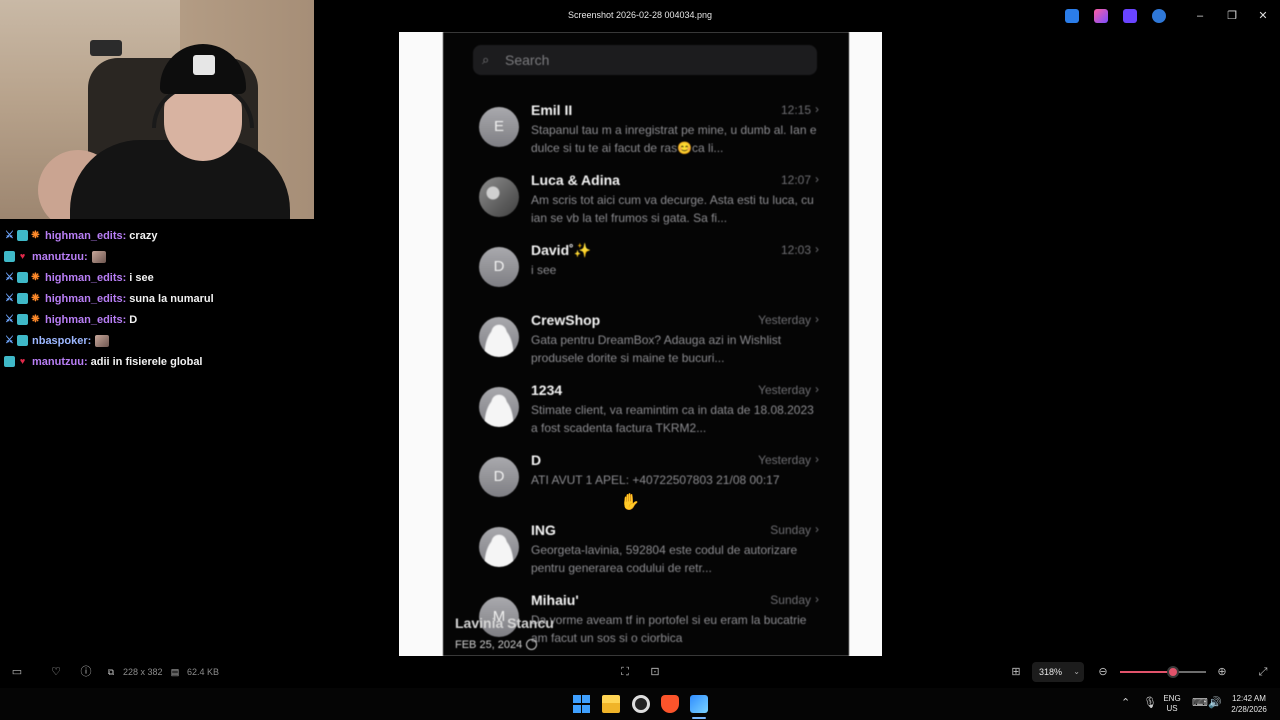  Describe the element at coordinates (17, 672) in the screenshot. I see `filmstrip-icon: ▭` at that location.